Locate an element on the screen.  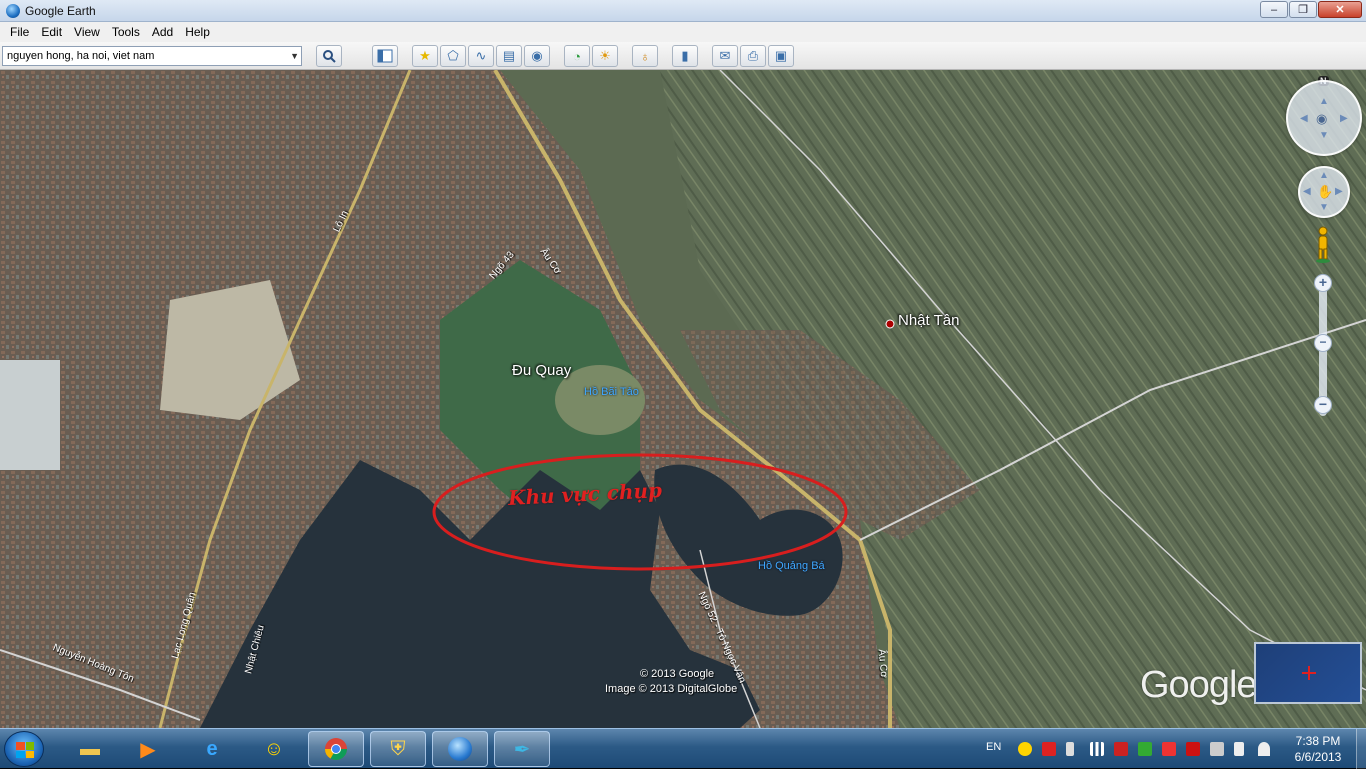
path-icon: ∿ is located at coordinates (481, 55).